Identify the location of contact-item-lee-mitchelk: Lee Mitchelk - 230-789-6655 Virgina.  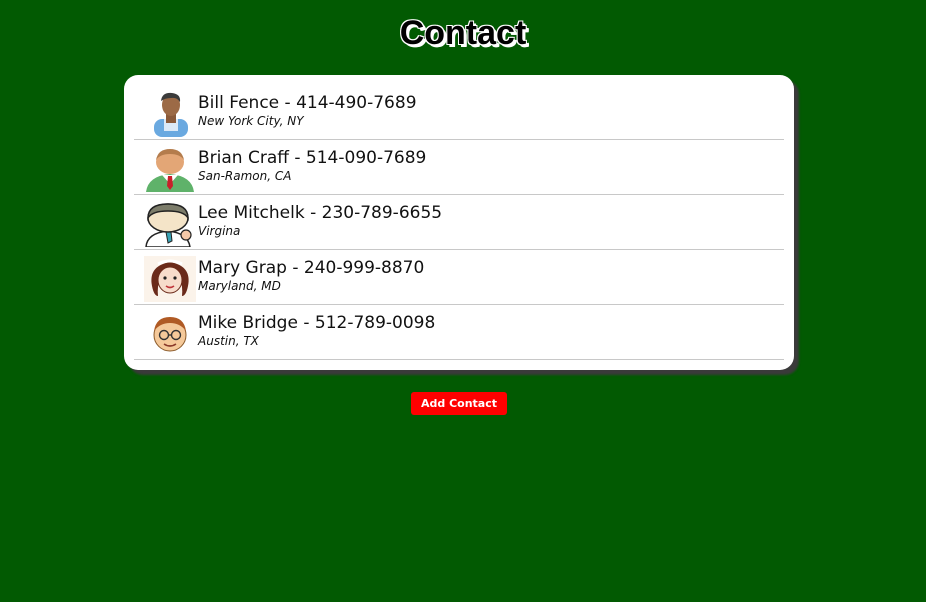
(459, 222).